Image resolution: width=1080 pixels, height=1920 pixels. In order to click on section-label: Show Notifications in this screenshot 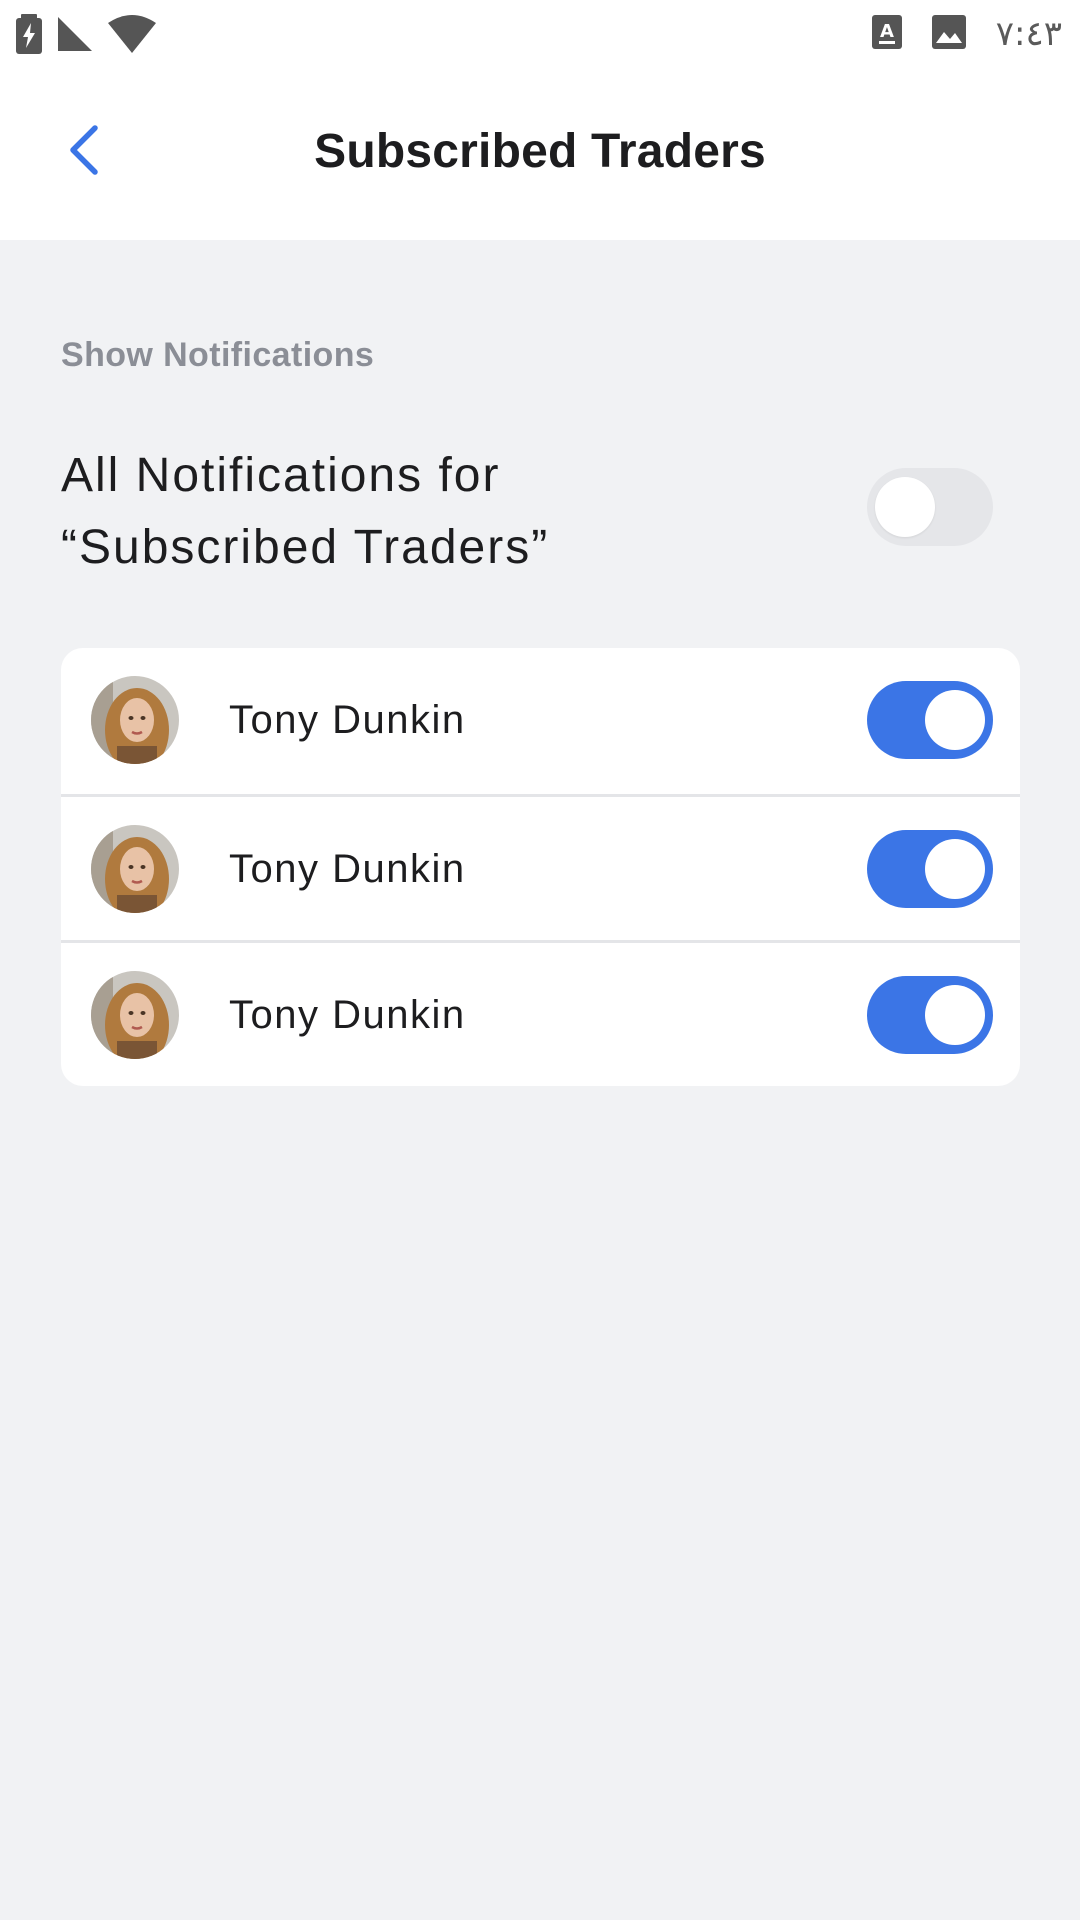, I will do `click(218, 355)`.